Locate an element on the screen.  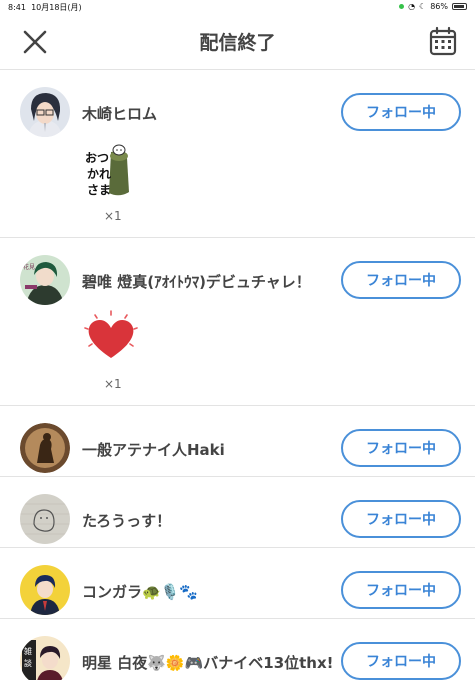
battery-level: 86% is located at coordinates (439, 6).